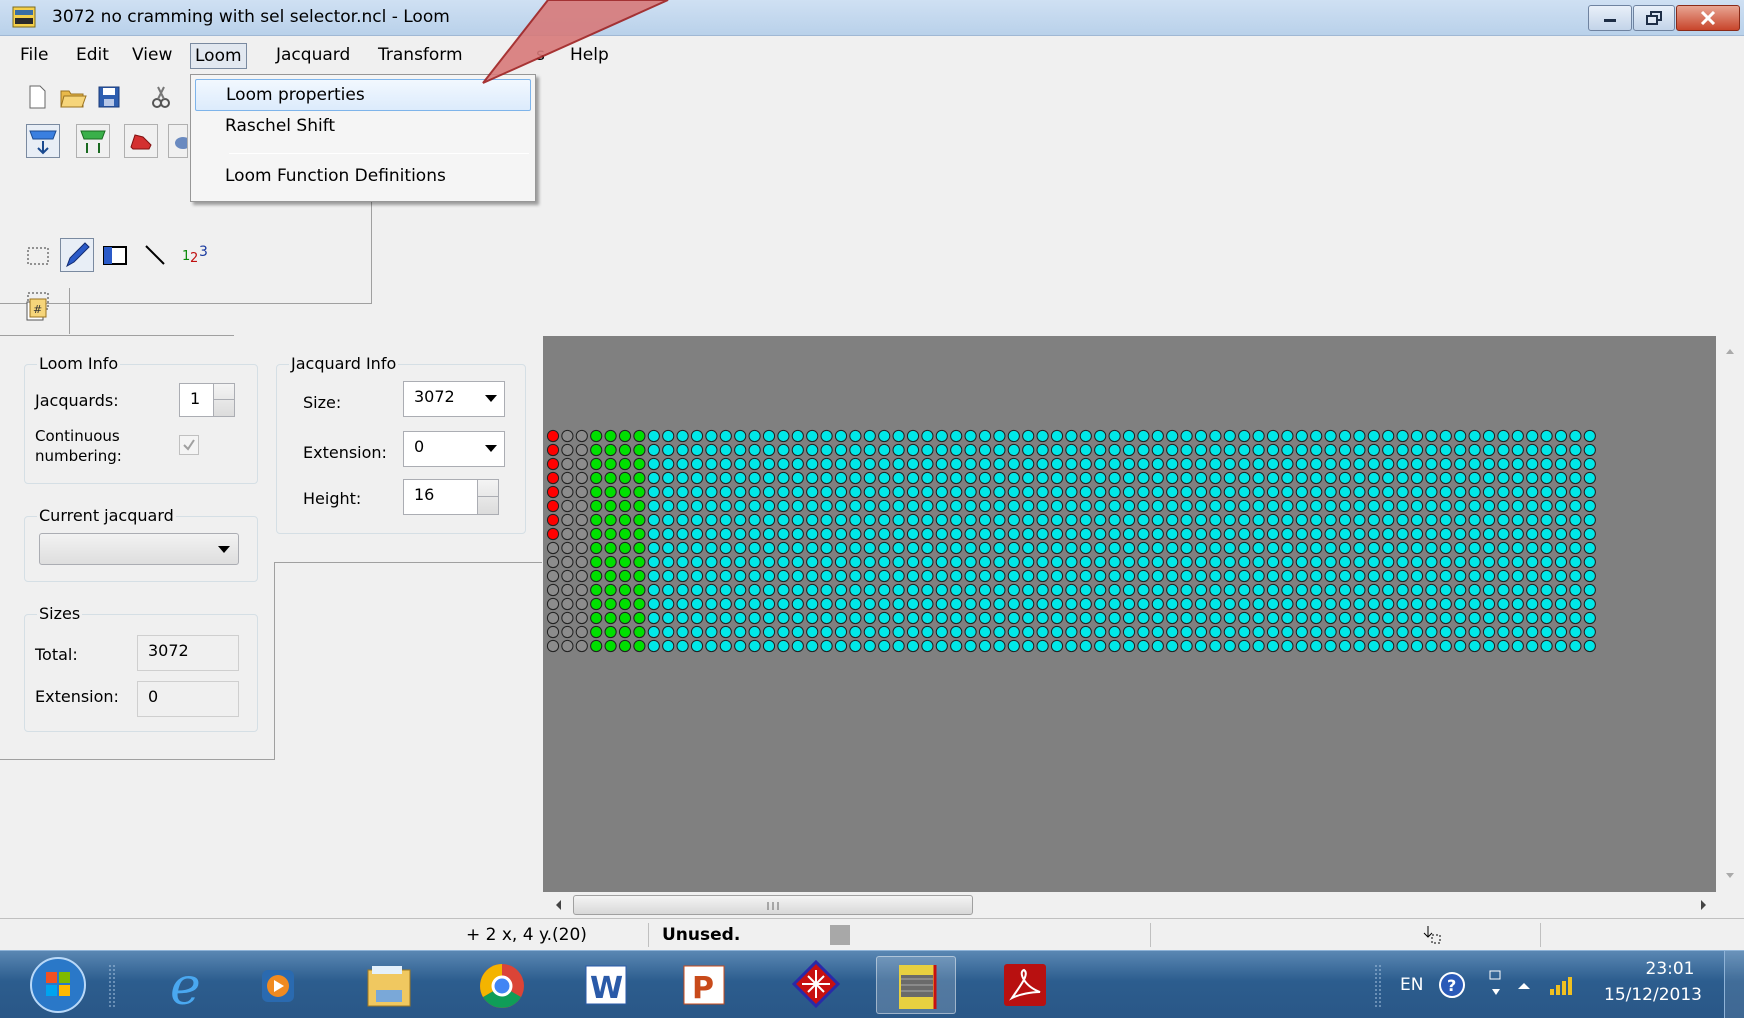  I want to click on clock-date: 15/12/2013, so click(1653, 995).